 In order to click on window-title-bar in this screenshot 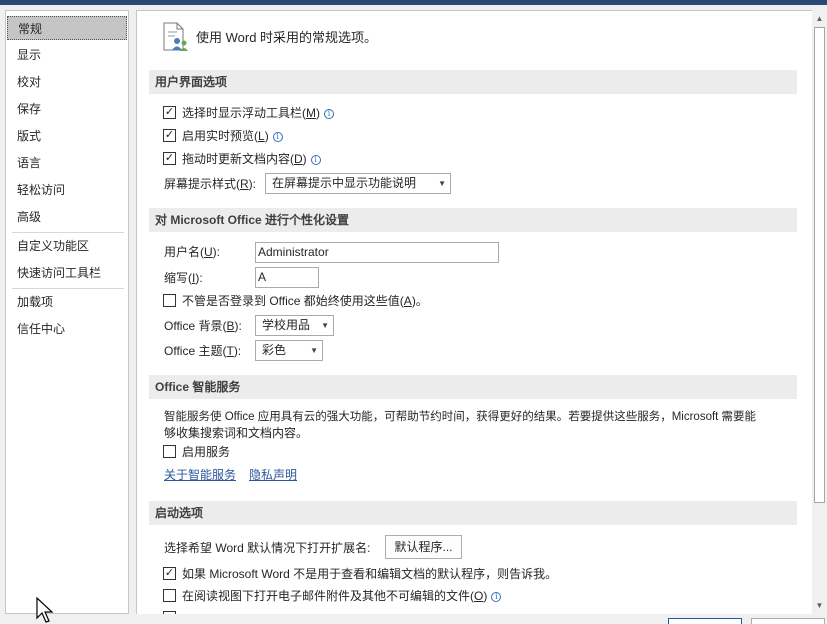, I will do `click(413, 2)`.